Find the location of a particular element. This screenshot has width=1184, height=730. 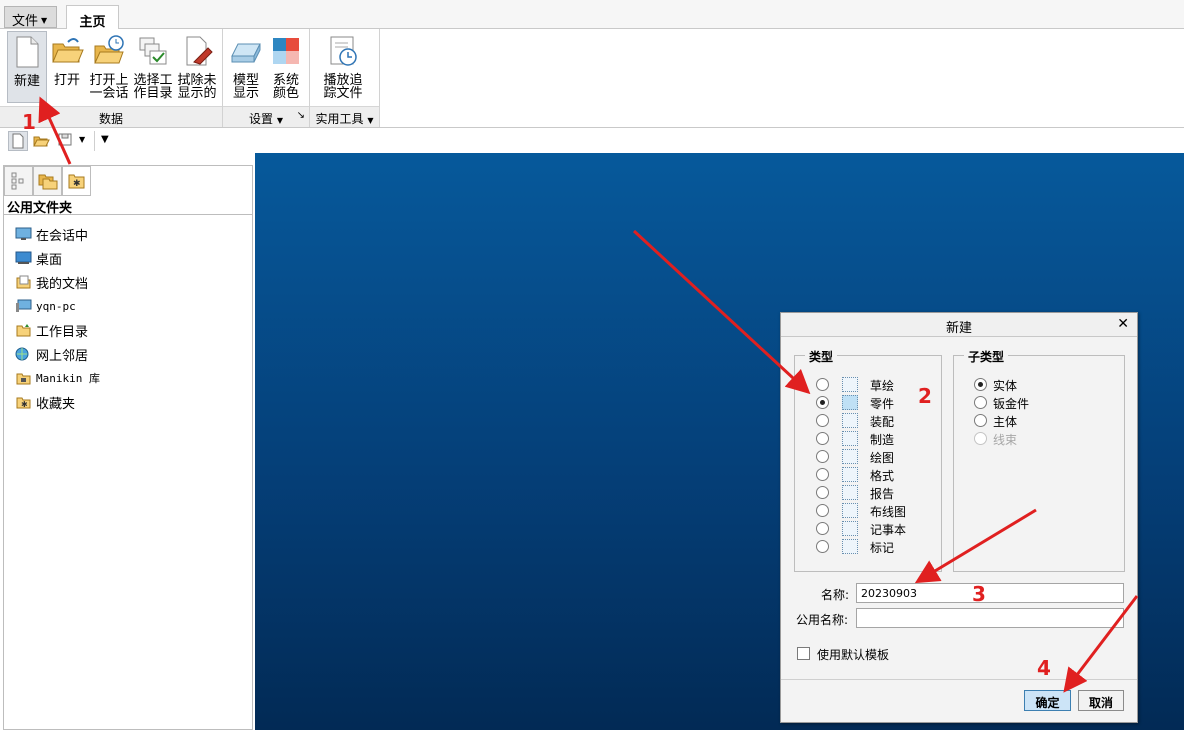

working-folder-icon is located at coordinates (24, 330).